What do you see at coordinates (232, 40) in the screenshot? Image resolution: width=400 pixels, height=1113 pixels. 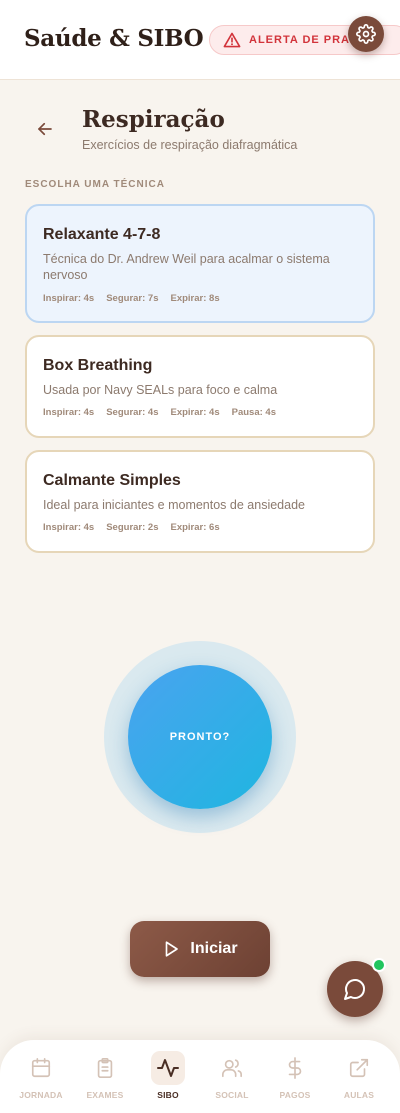 I see `warning-triangle-icon` at bounding box center [232, 40].